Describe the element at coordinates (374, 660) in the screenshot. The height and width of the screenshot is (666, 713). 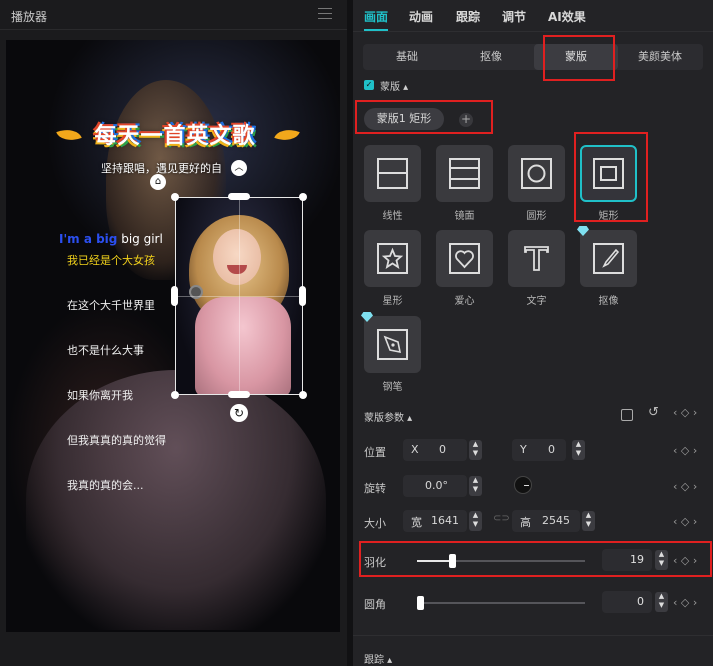
I see `tracking-label: 跟踪` at that location.